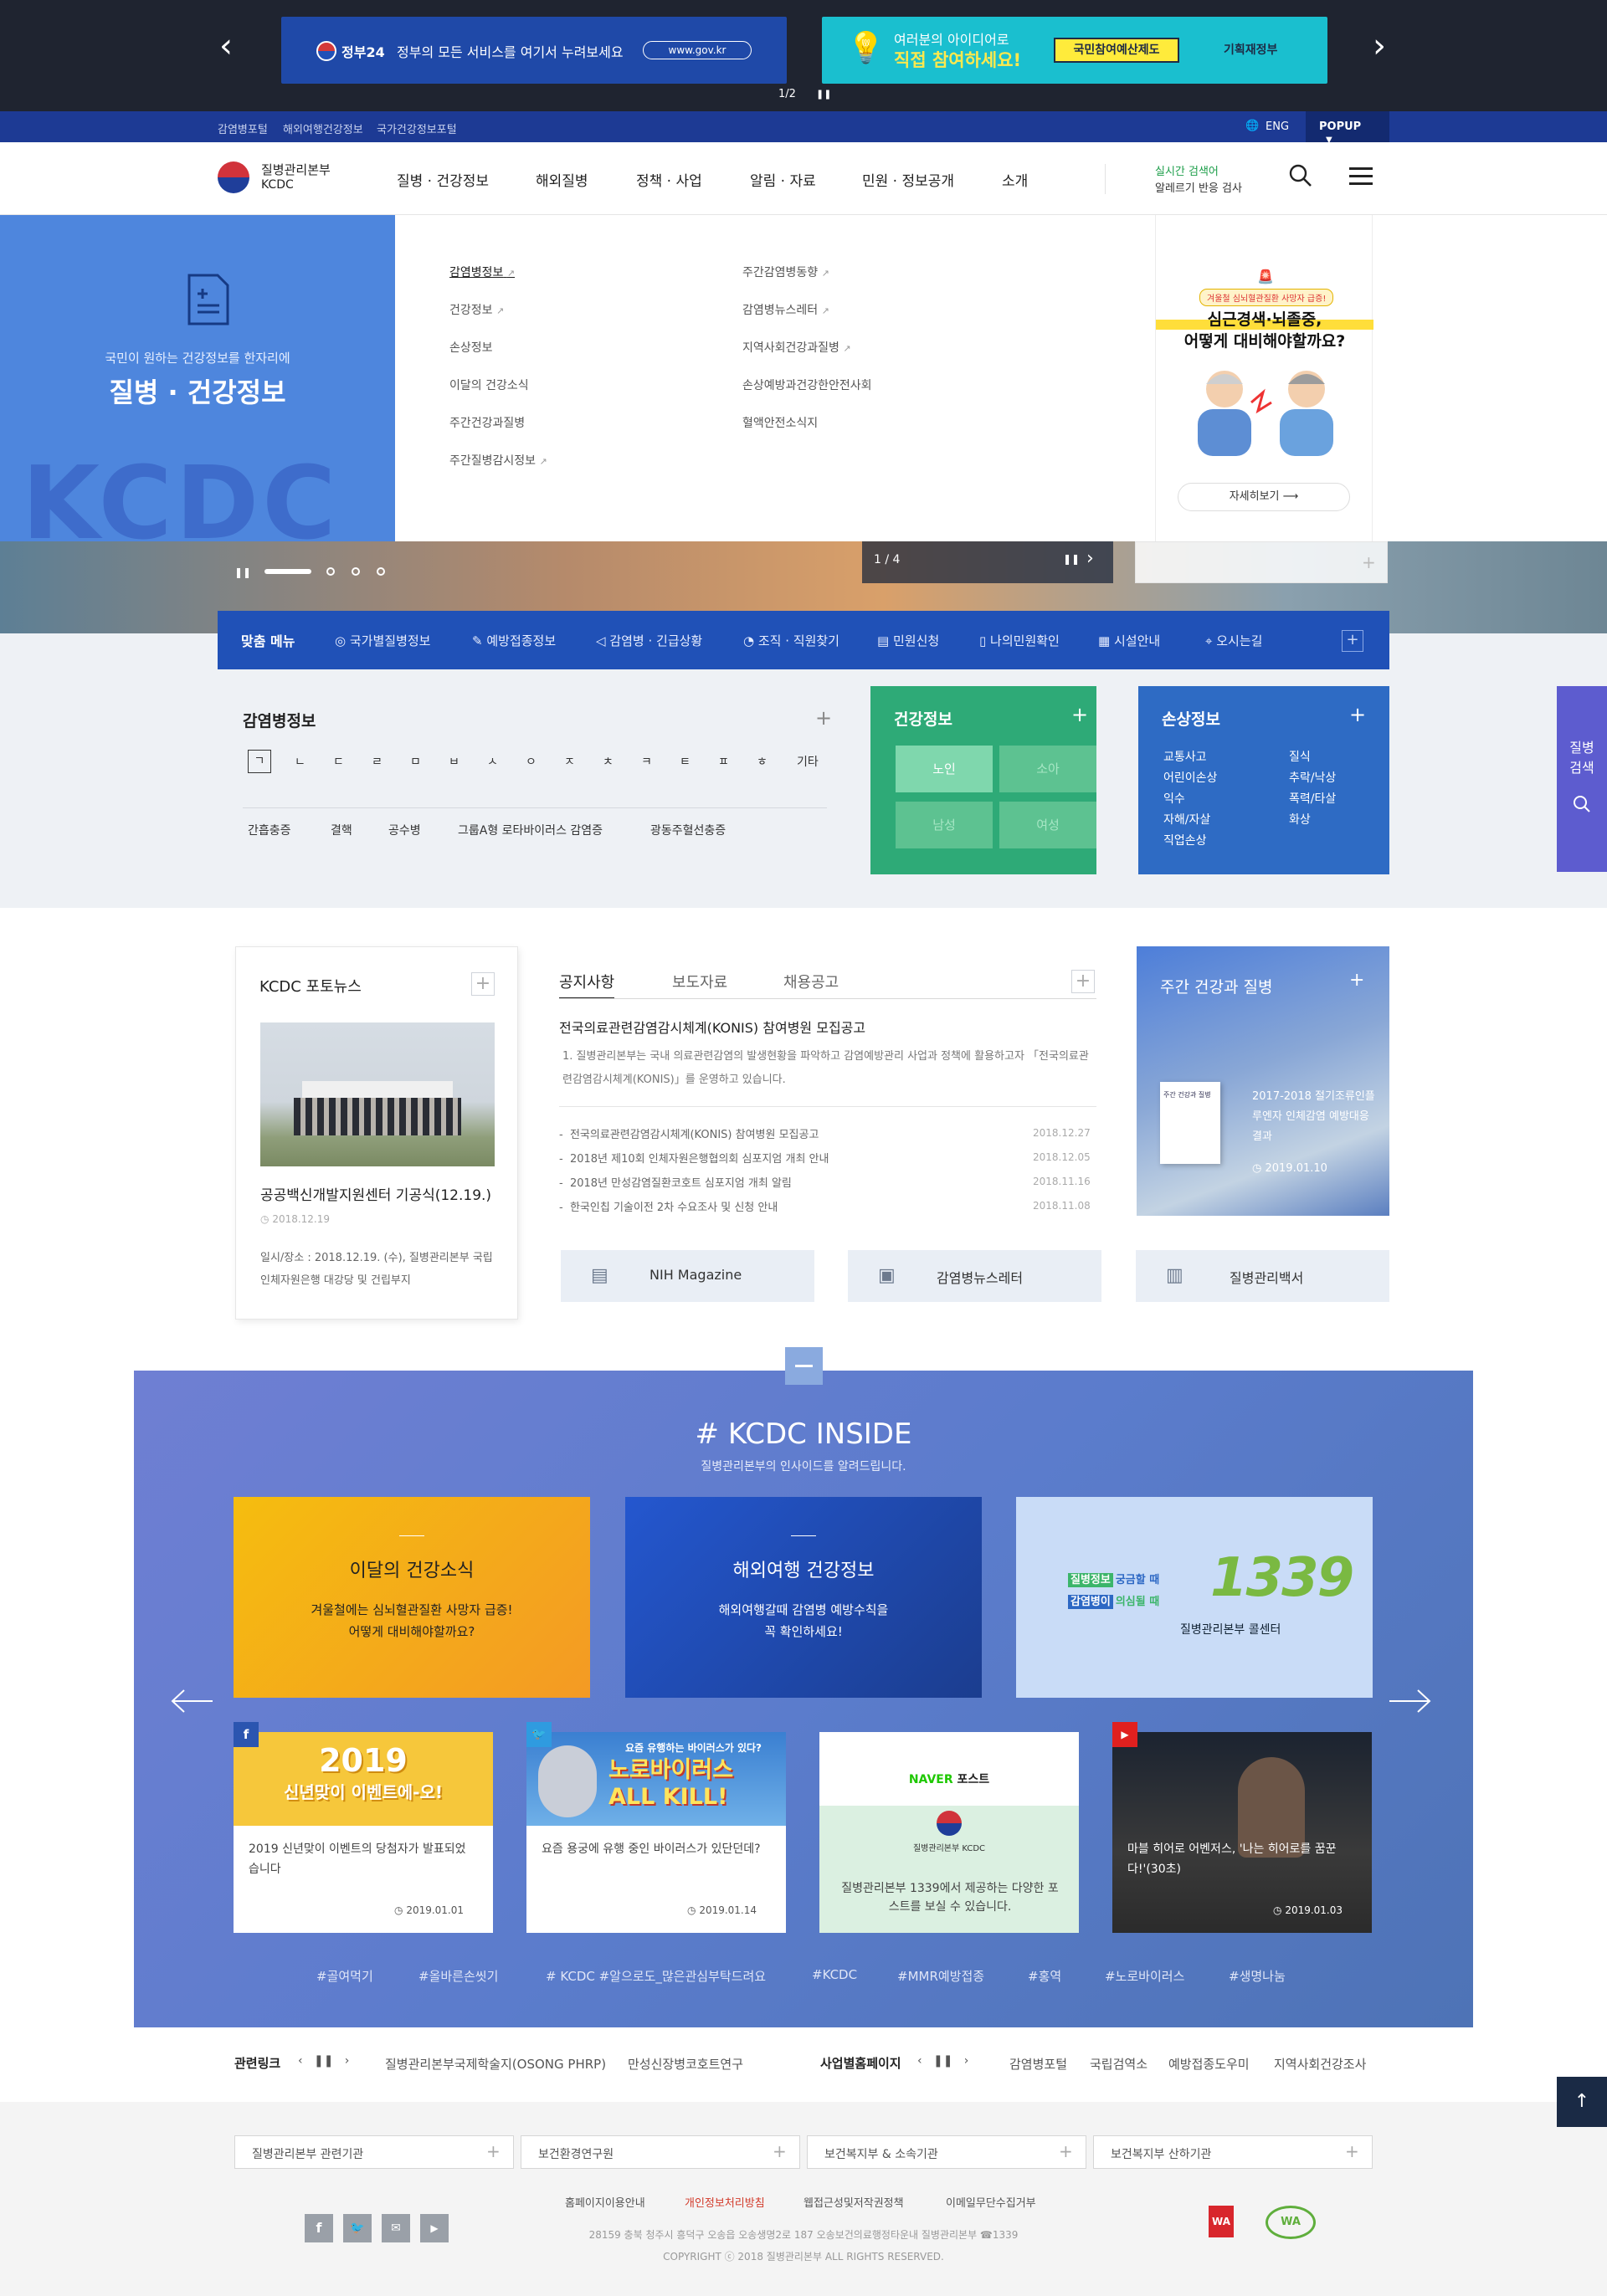 The image size is (1607, 2296). Describe the element at coordinates (434, 2228) in the screenshot. I see `youtube-icon: ▶` at that location.